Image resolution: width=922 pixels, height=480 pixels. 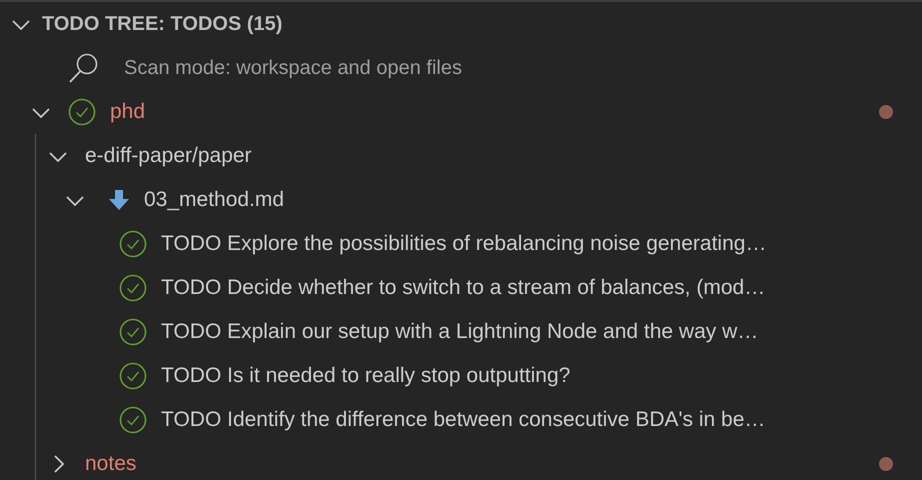 I want to click on down-arrow-icon, so click(x=119, y=200).